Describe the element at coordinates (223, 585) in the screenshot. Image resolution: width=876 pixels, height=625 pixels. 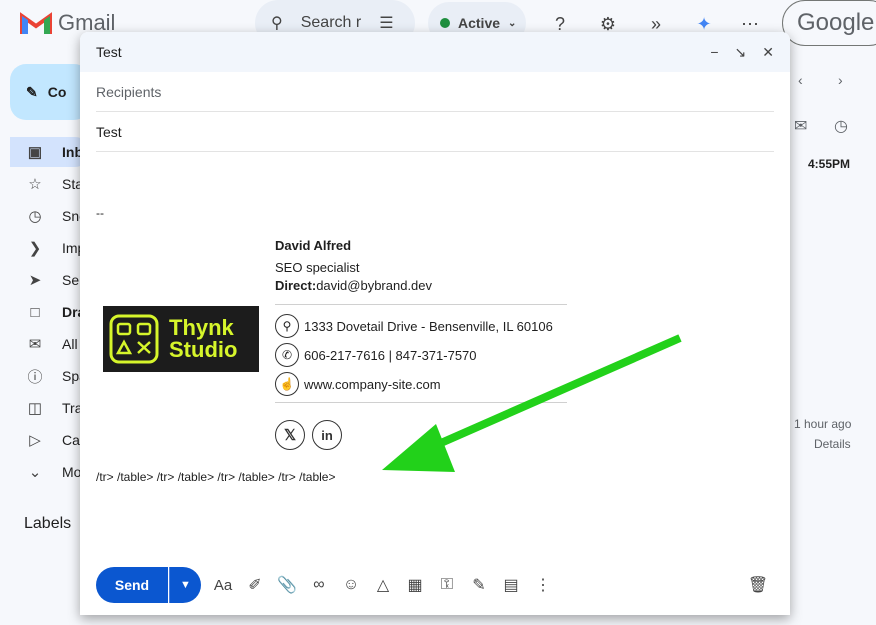
I see `formatting-options-button: Aa` at that location.